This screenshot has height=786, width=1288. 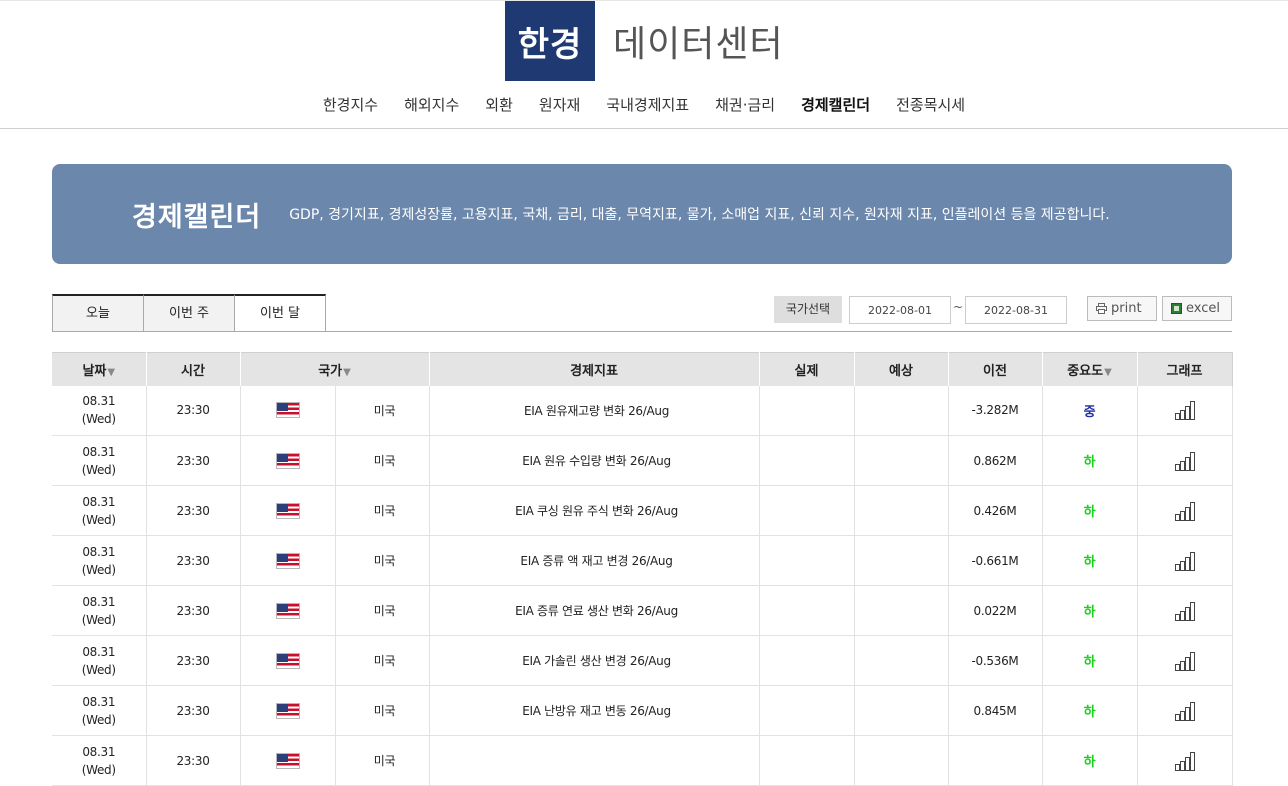 I want to click on tab-this-week: 이번 주, so click(x=189, y=313).